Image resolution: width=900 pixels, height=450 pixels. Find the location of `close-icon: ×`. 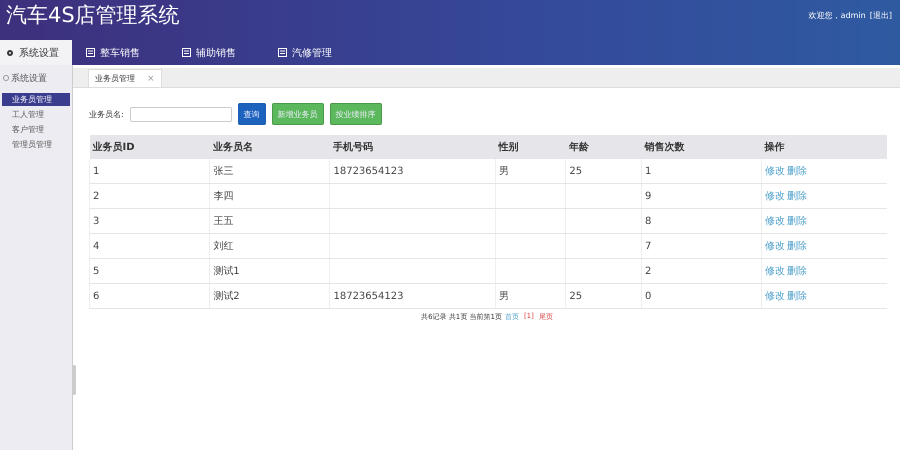

close-icon: × is located at coordinates (151, 79).